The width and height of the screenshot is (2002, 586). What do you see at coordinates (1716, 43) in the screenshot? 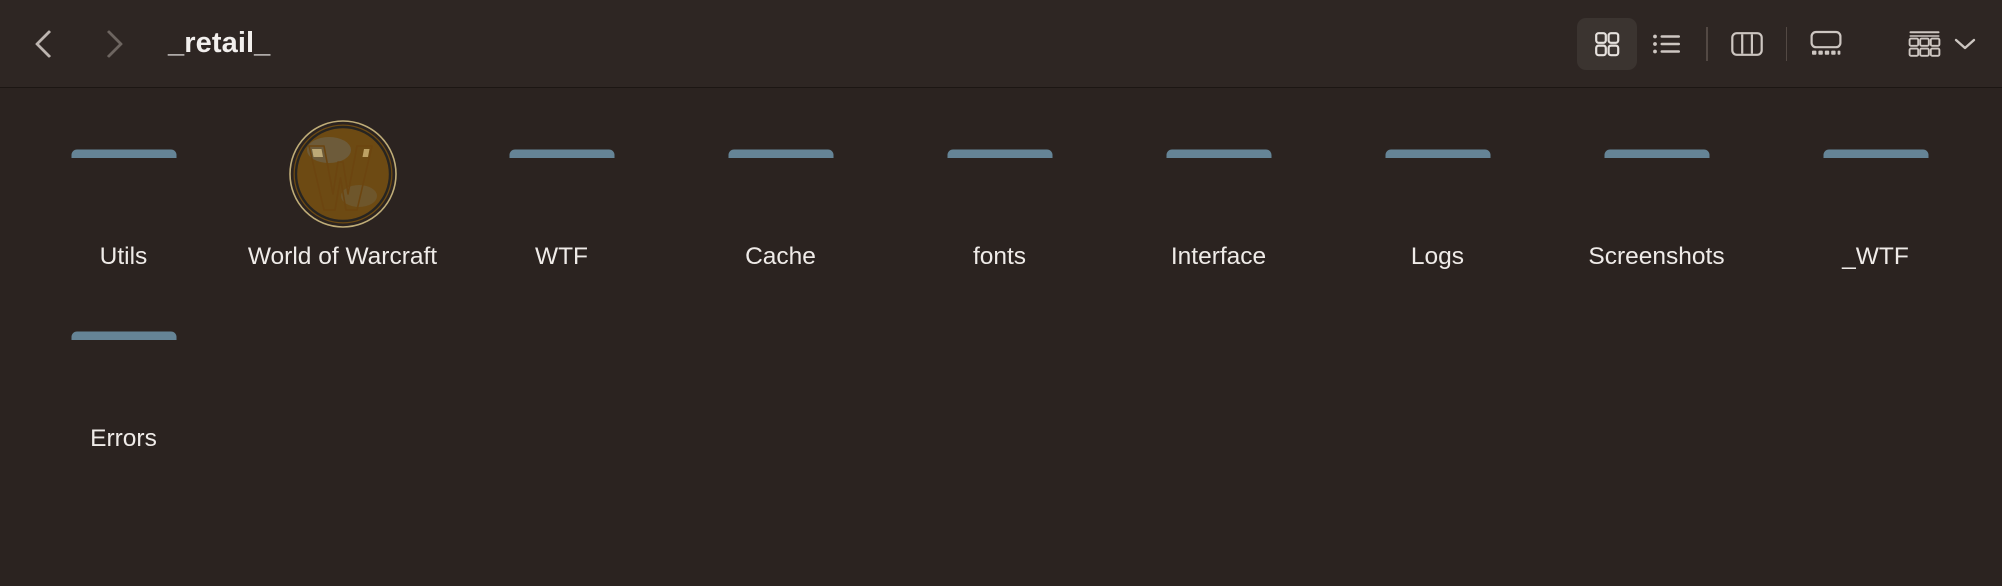
I see `view-mode-segment` at bounding box center [1716, 43].